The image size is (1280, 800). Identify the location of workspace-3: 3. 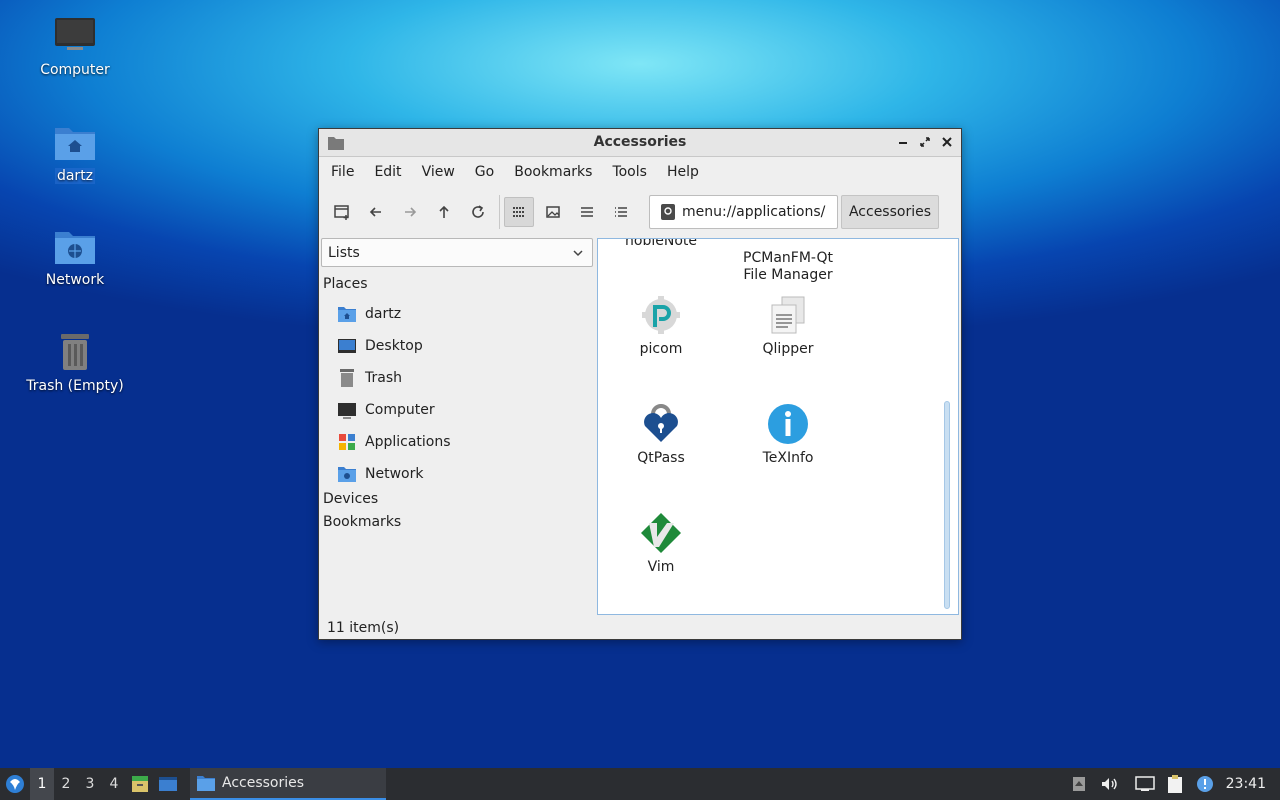
(90, 784).